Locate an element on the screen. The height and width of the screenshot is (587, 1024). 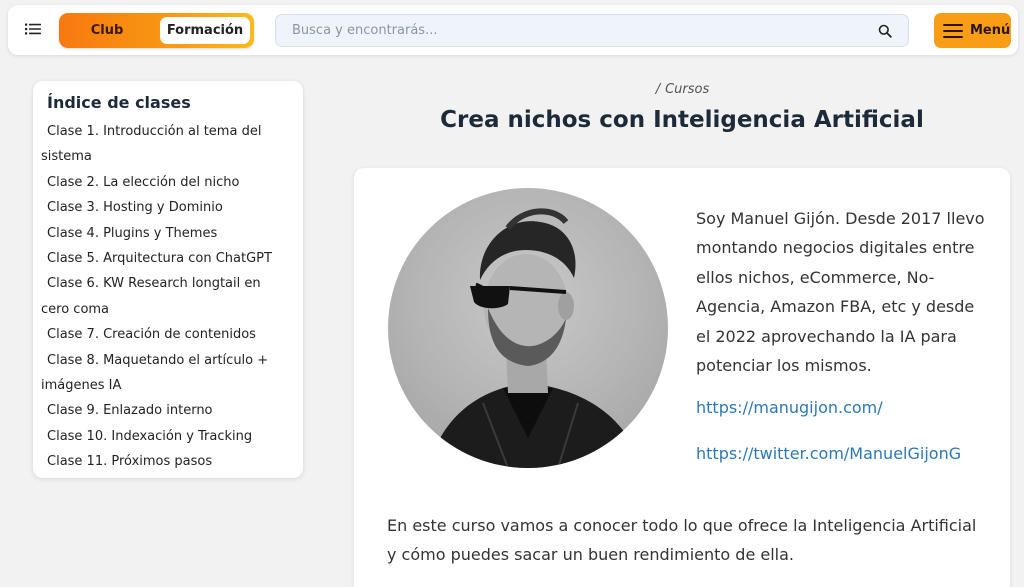
menu-label: Menú is located at coordinates (990, 30).